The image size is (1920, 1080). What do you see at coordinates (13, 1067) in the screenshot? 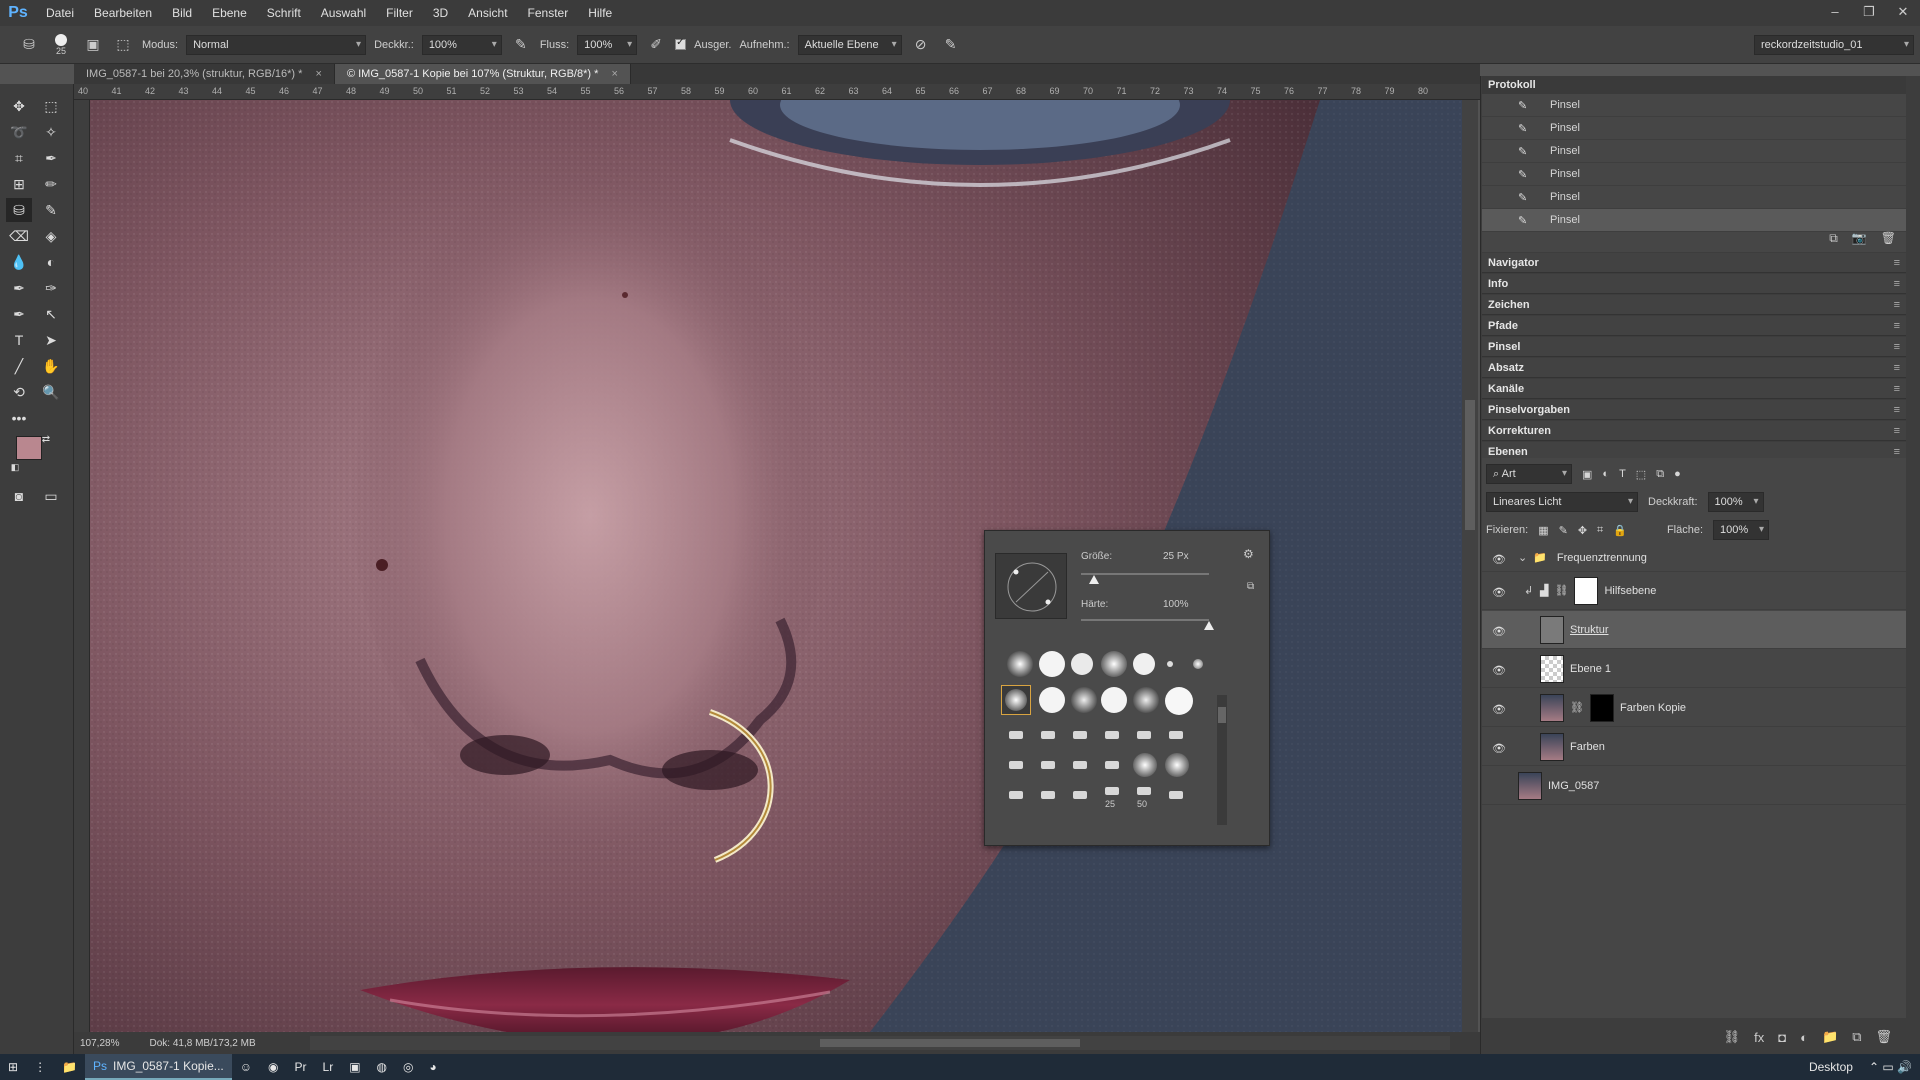
I see `windows-start-icon: ⊞` at bounding box center [13, 1067].